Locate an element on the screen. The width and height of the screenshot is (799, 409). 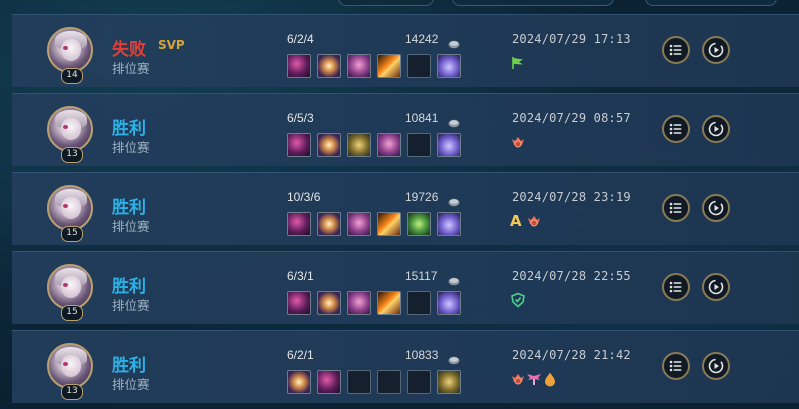
match-result: 失败 is located at coordinates (129, 50).